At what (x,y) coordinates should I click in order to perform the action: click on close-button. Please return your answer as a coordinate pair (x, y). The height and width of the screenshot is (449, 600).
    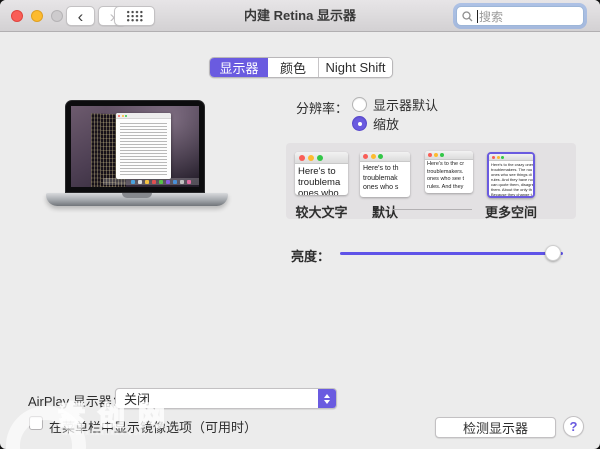
    Looking at the image, I should click on (17, 16).